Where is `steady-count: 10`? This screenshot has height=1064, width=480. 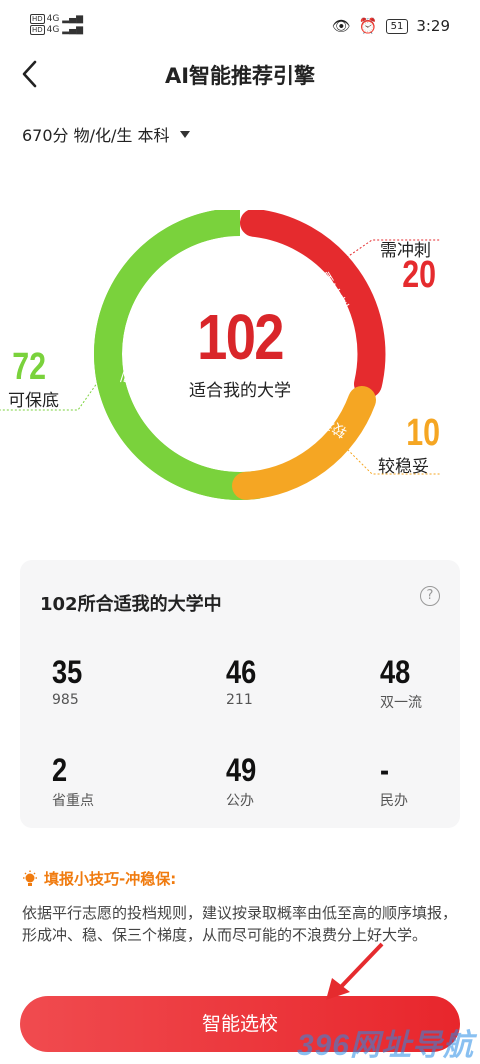 steady-count: 10 is located at coordinates (423, 433).